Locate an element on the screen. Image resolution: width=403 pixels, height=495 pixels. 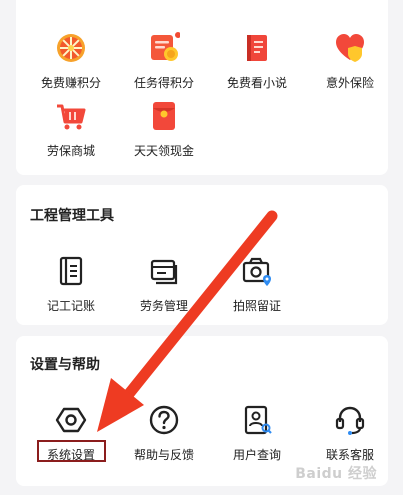
task-points-item: 任务得积分 is located at coordinates (164, 61).